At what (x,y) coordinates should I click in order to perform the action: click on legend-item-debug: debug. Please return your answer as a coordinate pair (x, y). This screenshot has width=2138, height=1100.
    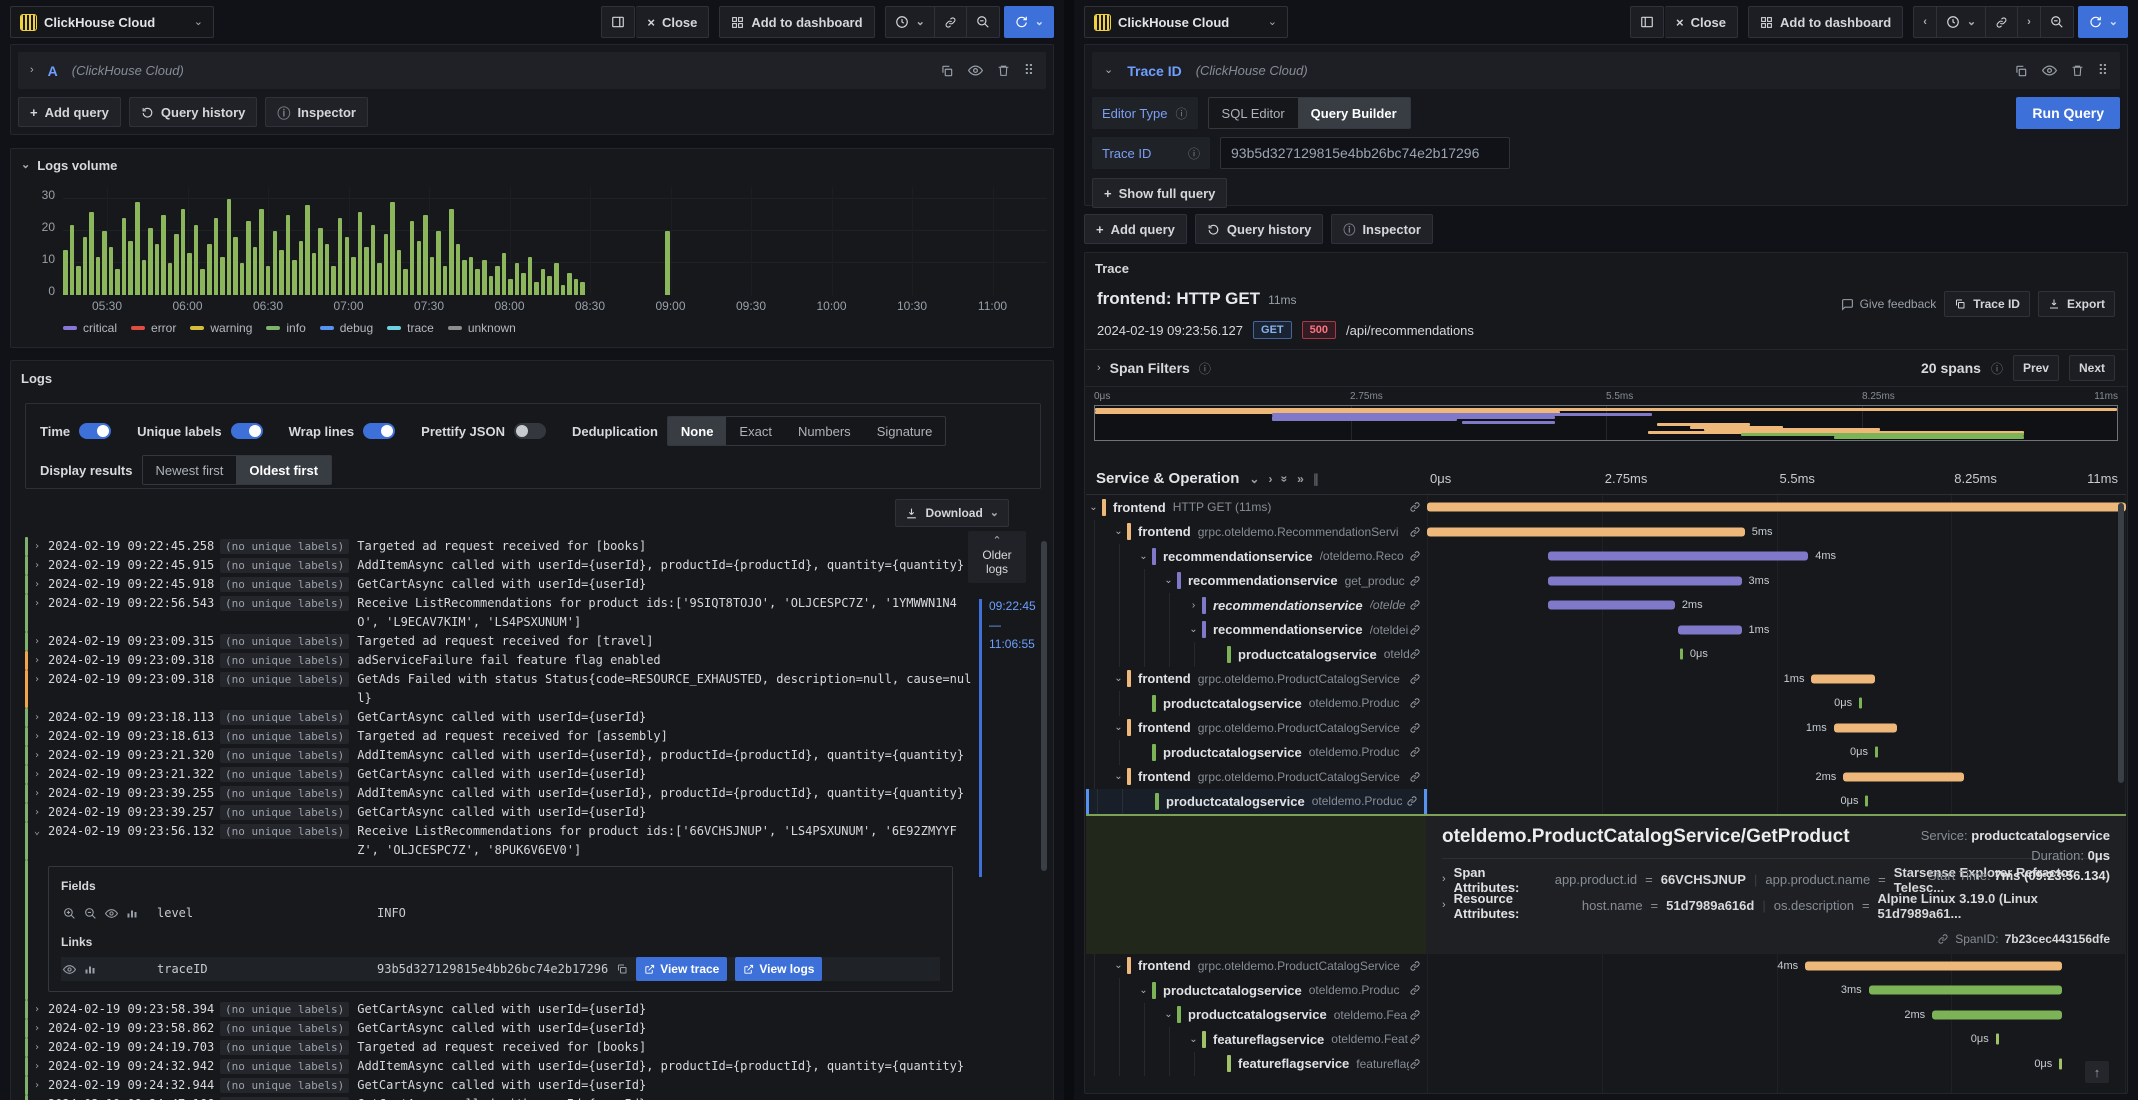
    Looking at the image, I should click on (346, 328).